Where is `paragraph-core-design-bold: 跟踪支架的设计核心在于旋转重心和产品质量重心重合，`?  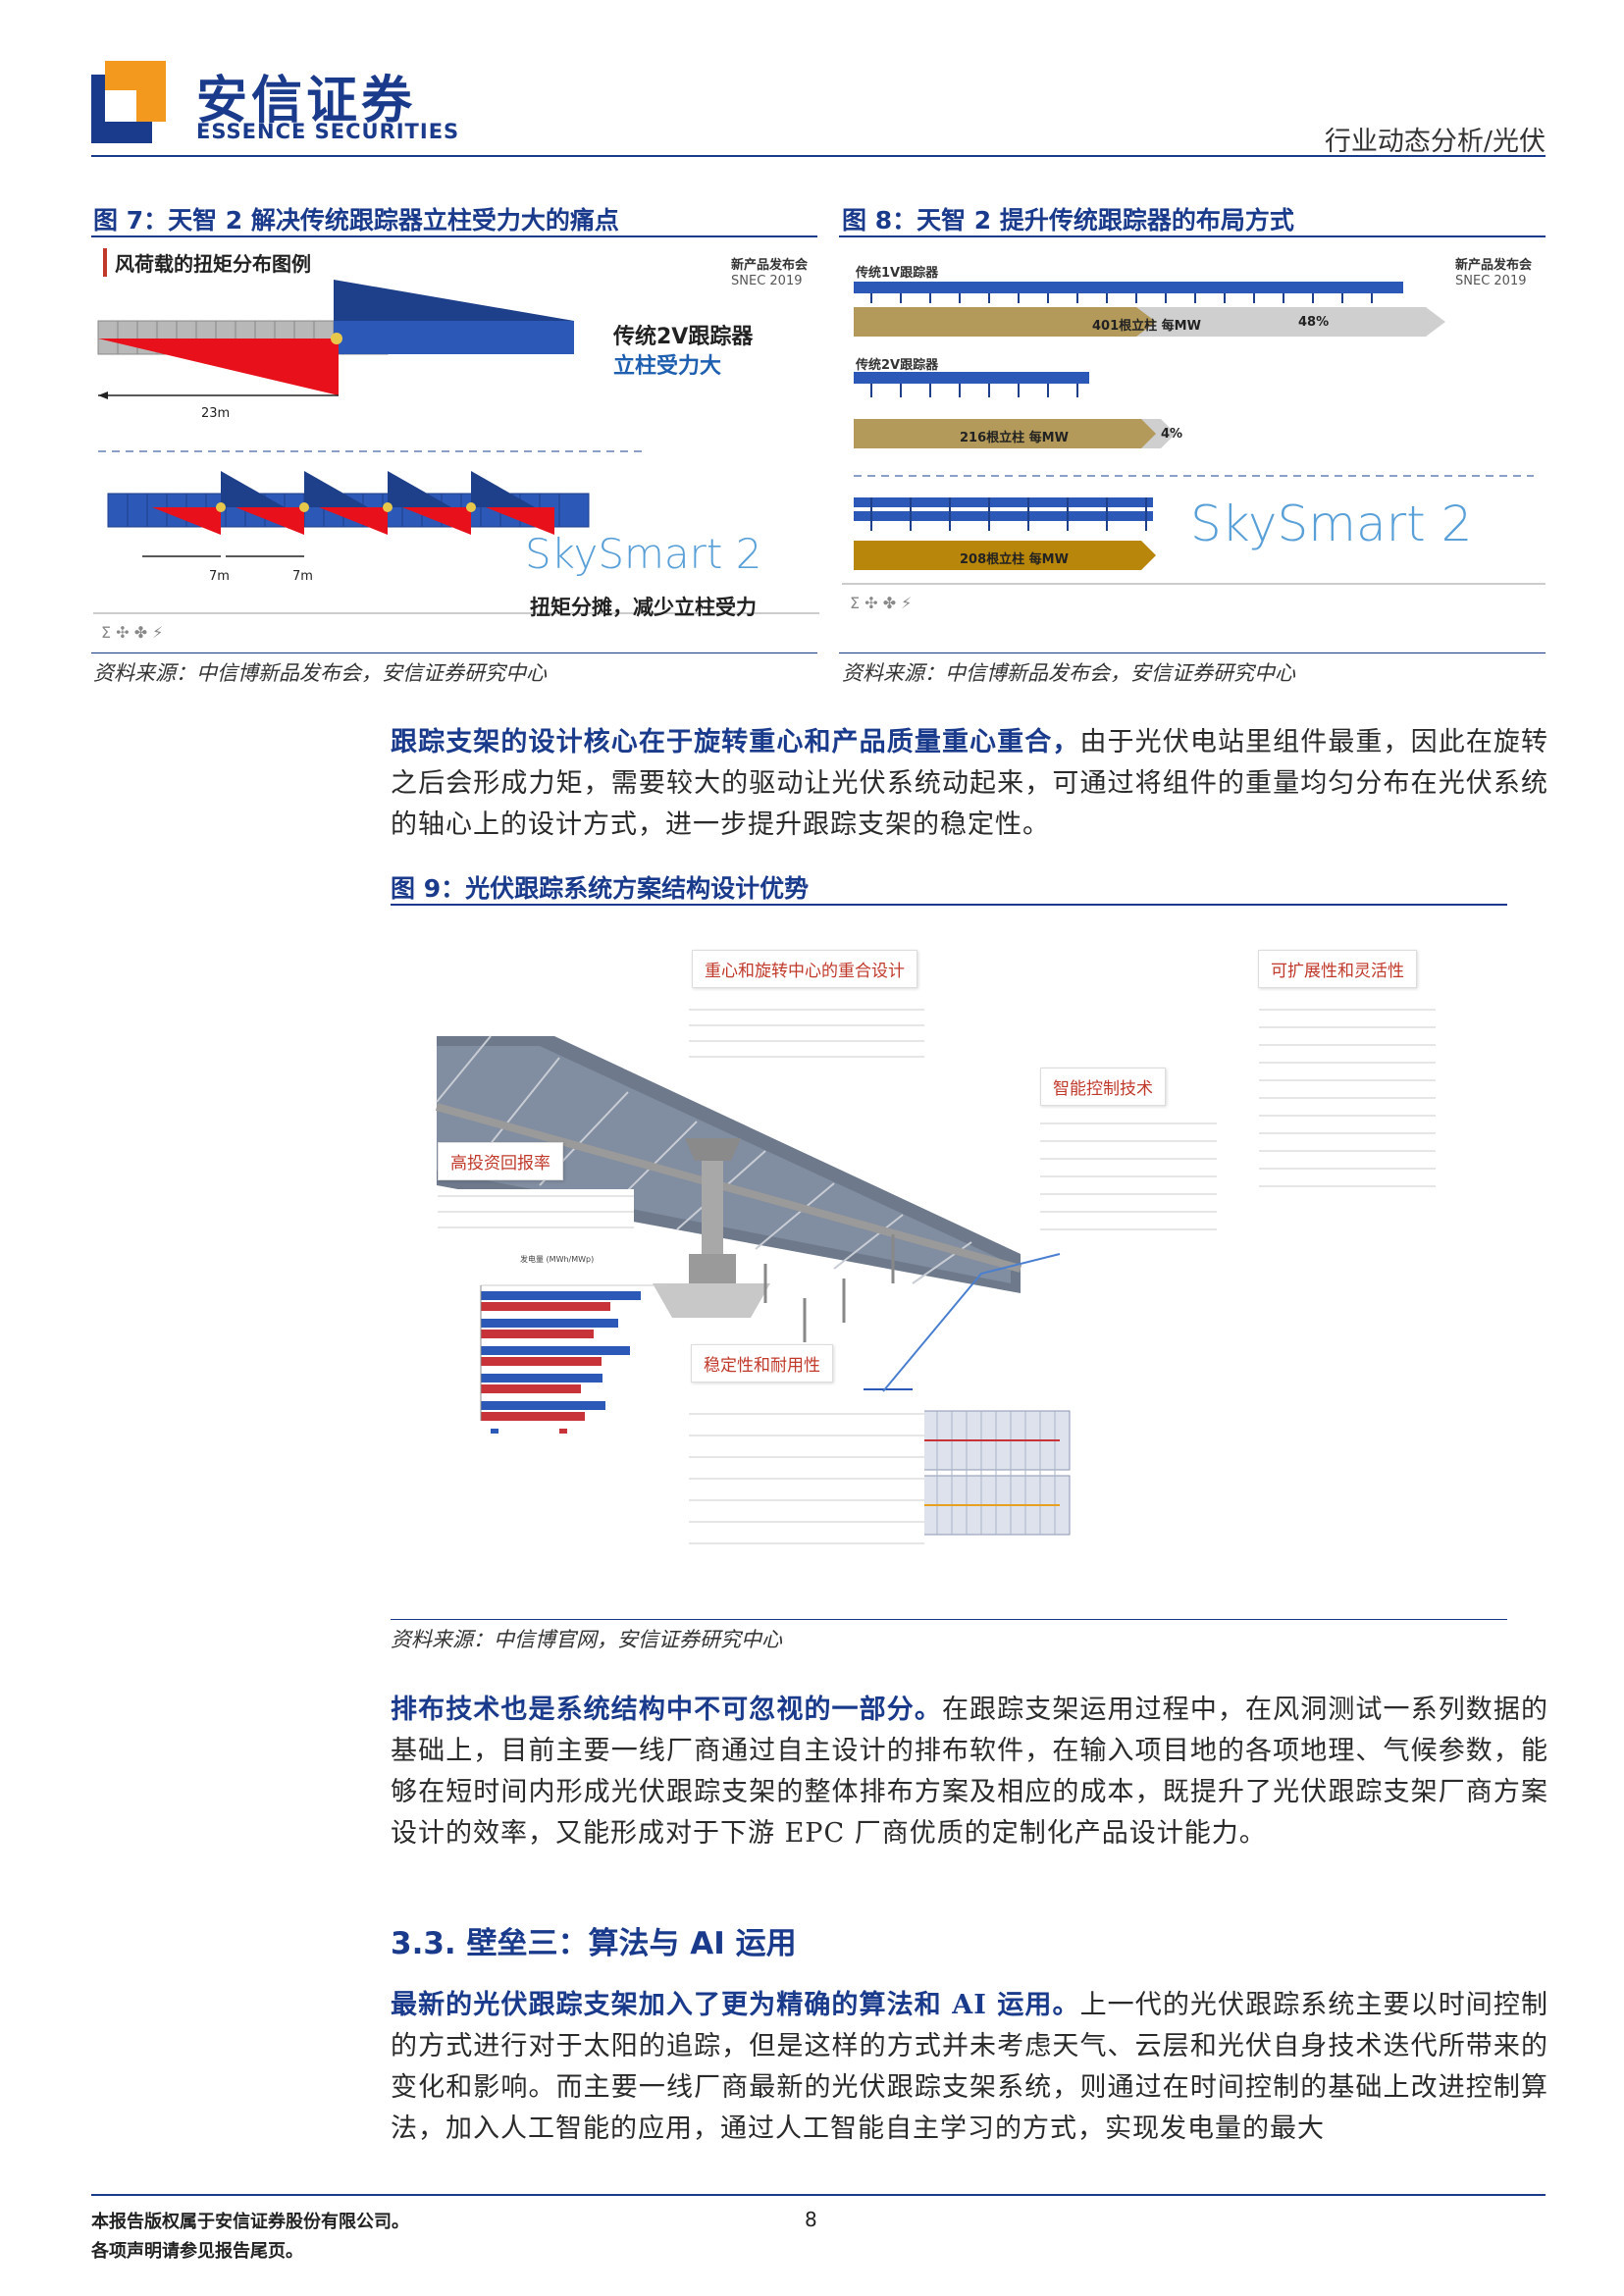 paragraph-core-design-bold: 跟踪支架的设计核心在于旋转重心和产品质量重心重合， is located at coordinates (735, 742).